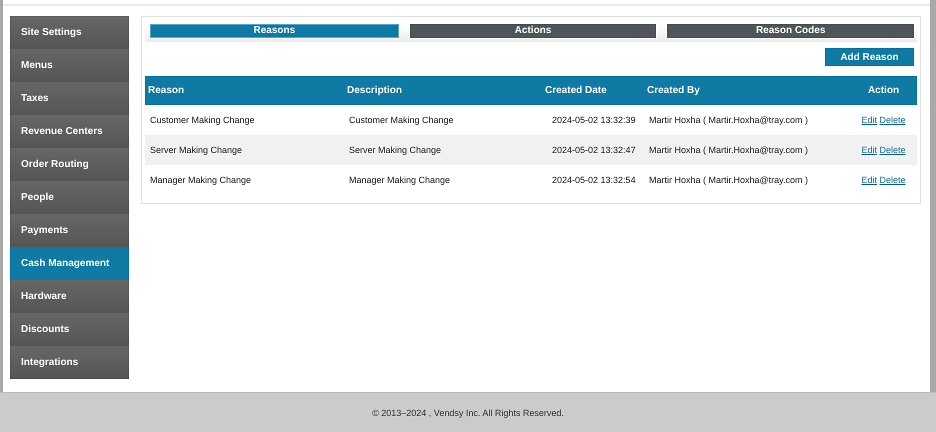 The image size is (936, 432). Describe the element at coordinates (69, 98) in the screenshot. I see `sidebar-item: Taxes` at that location.